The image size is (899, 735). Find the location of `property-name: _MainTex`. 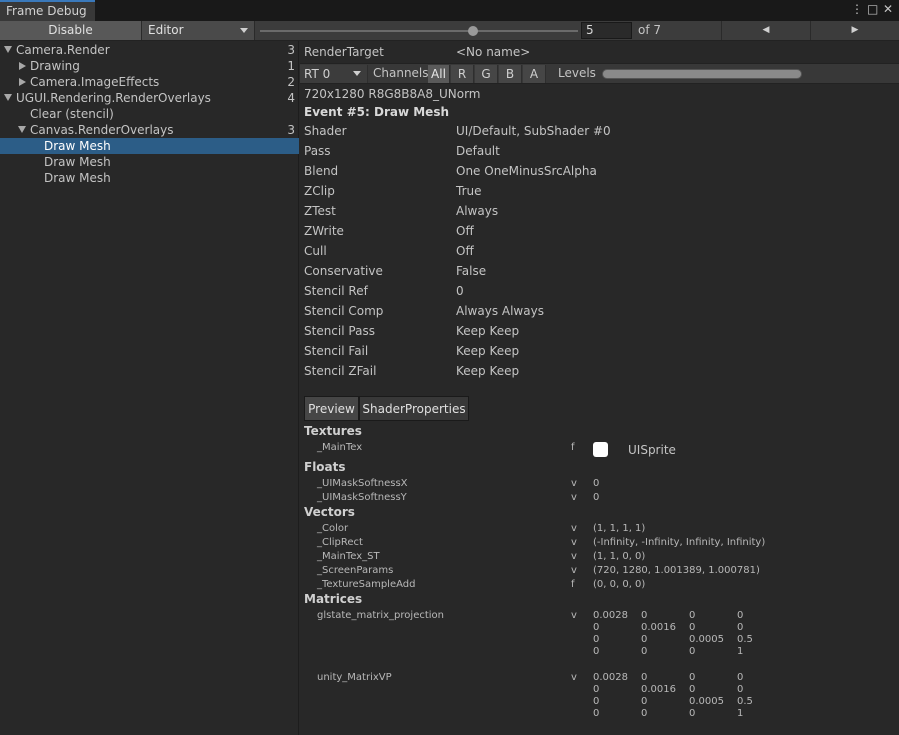

property-name: _MainTex is located at coordinates (340, 447).